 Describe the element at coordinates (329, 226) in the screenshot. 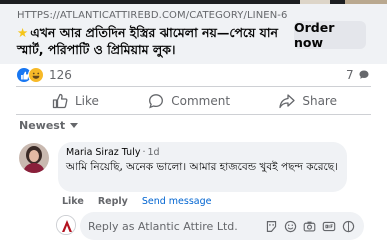

I see `gif-icon` at that location.